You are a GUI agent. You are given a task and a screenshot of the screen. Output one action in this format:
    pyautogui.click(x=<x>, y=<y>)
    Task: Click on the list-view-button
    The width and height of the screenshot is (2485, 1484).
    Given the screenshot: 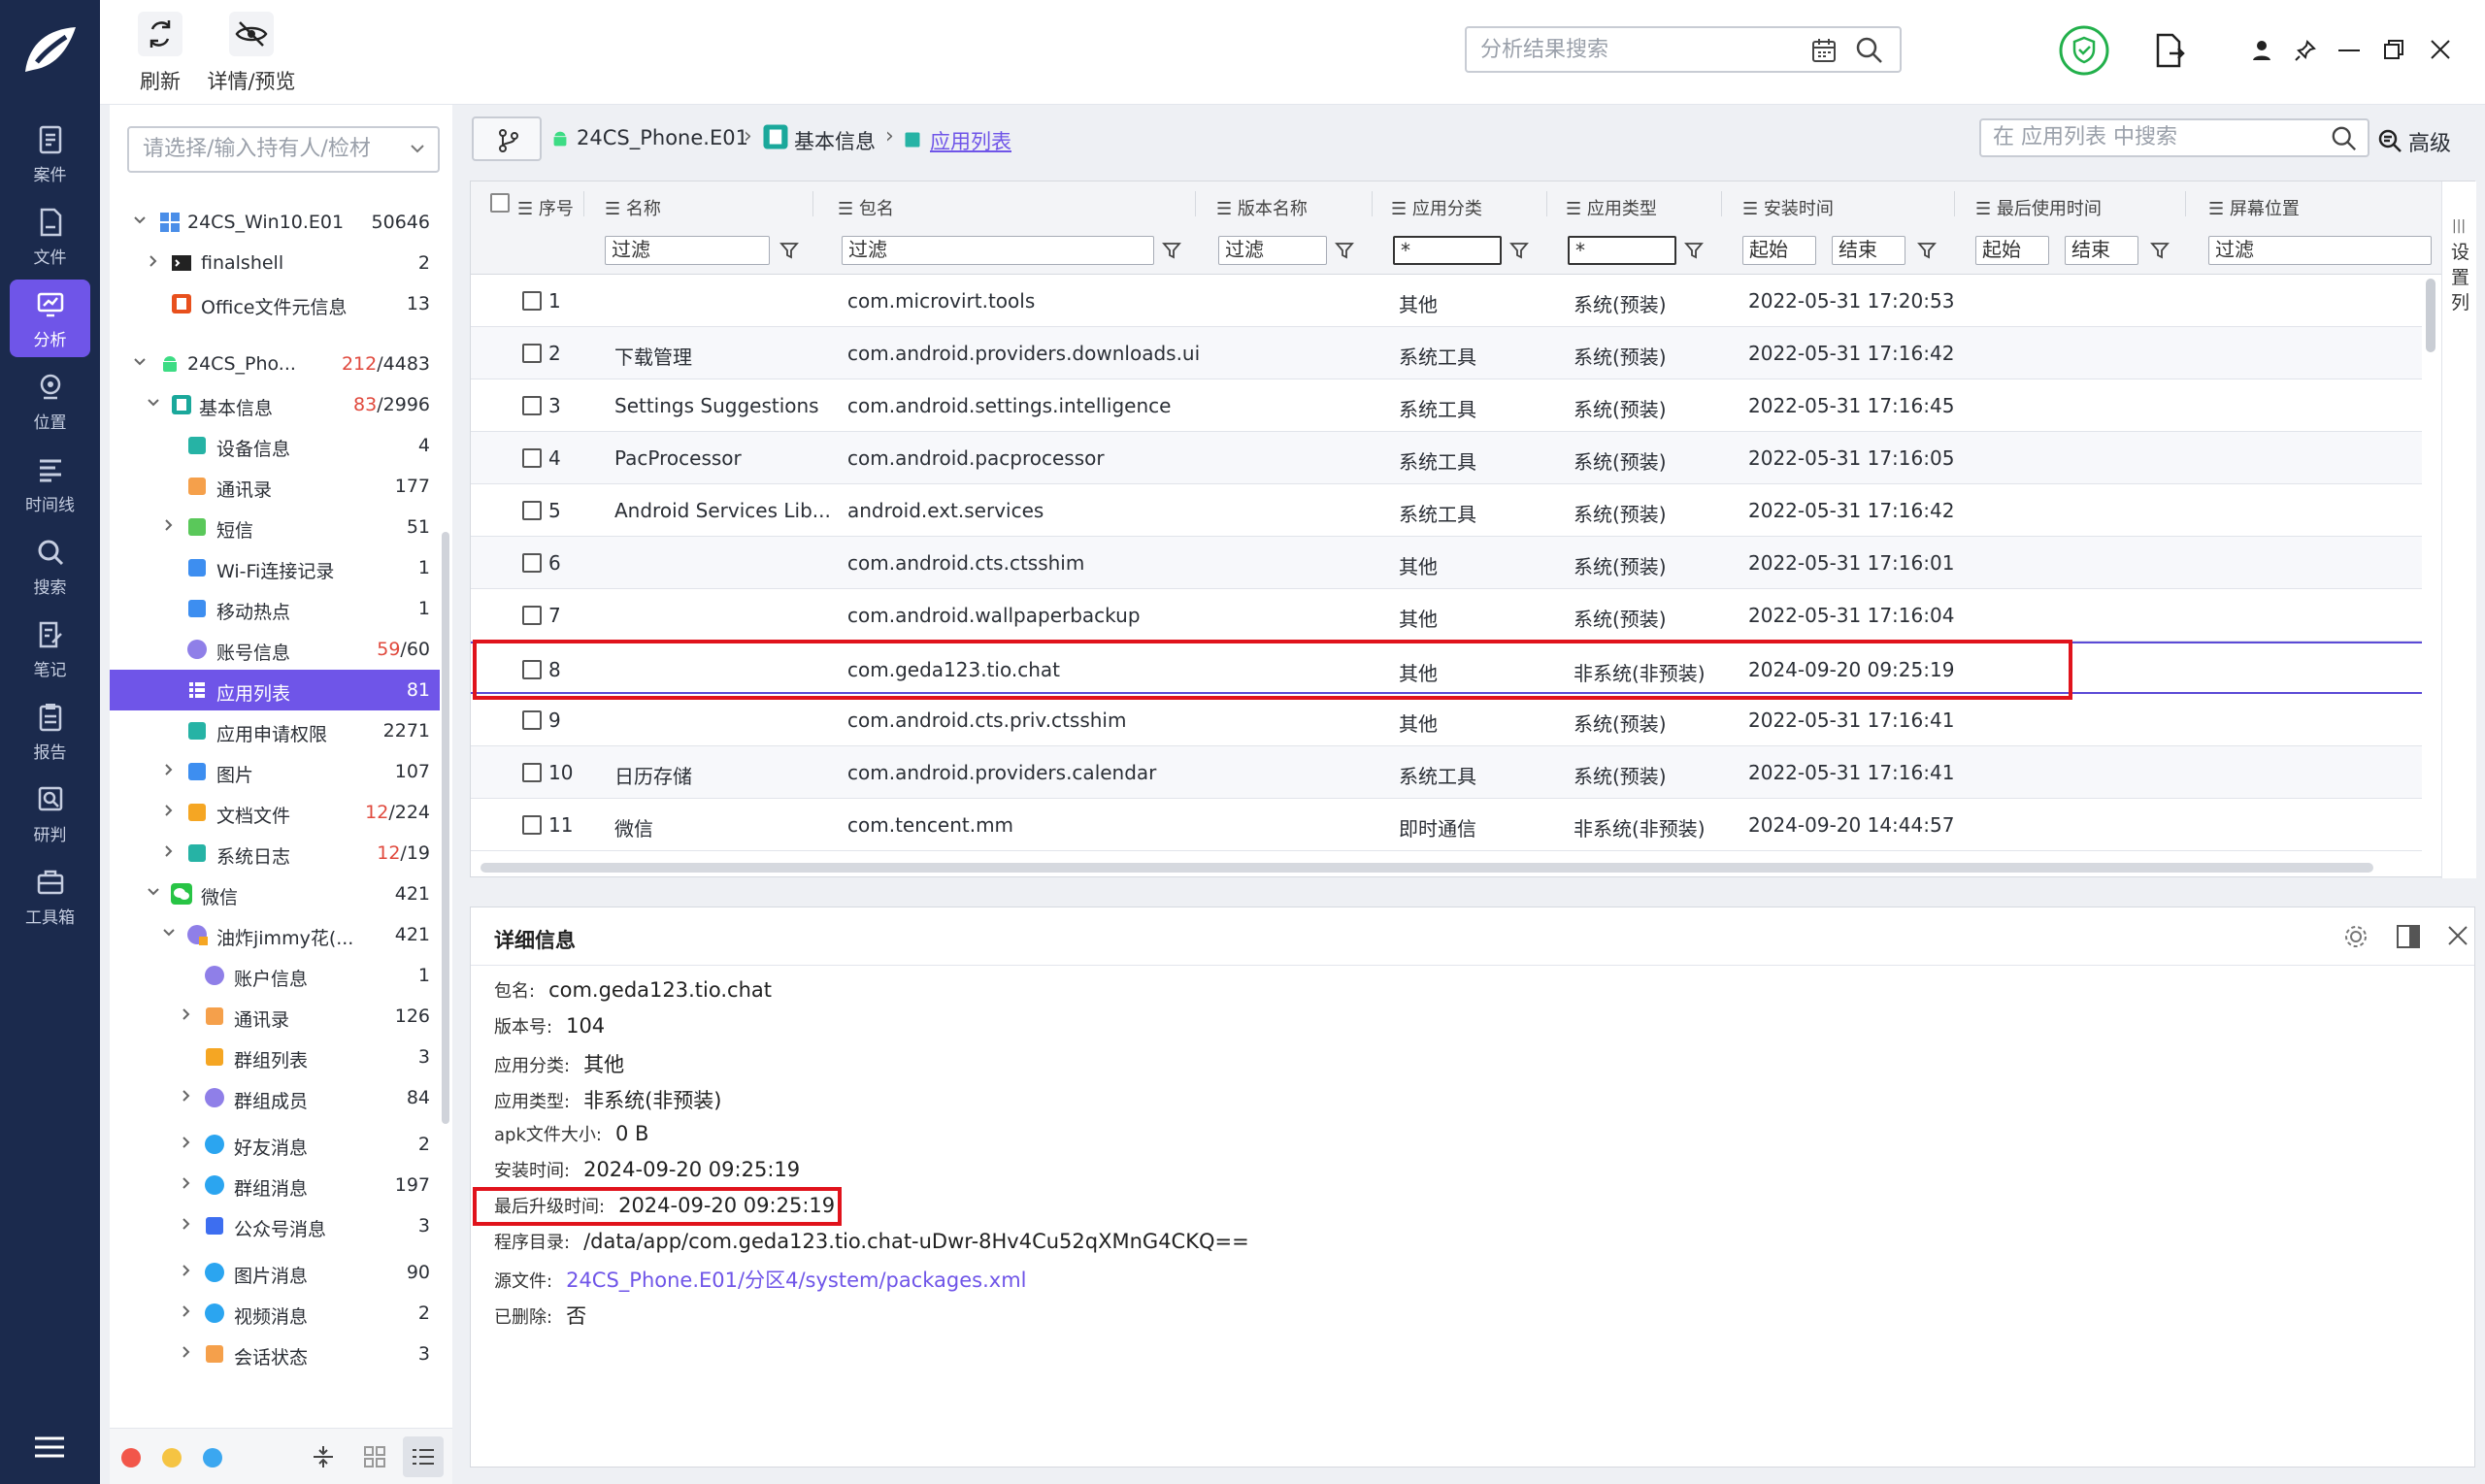 What is the action you would take?
    pyautogui.click(x=424, y=1456)
    